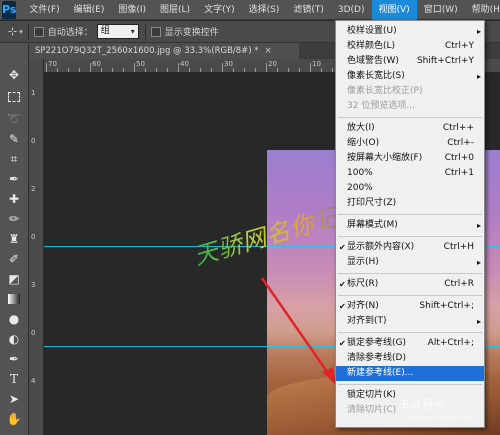 Image resolution: width=500 pixels, height=435 pixels. I want to click on gradient-tool-icon, so click(14, 299).